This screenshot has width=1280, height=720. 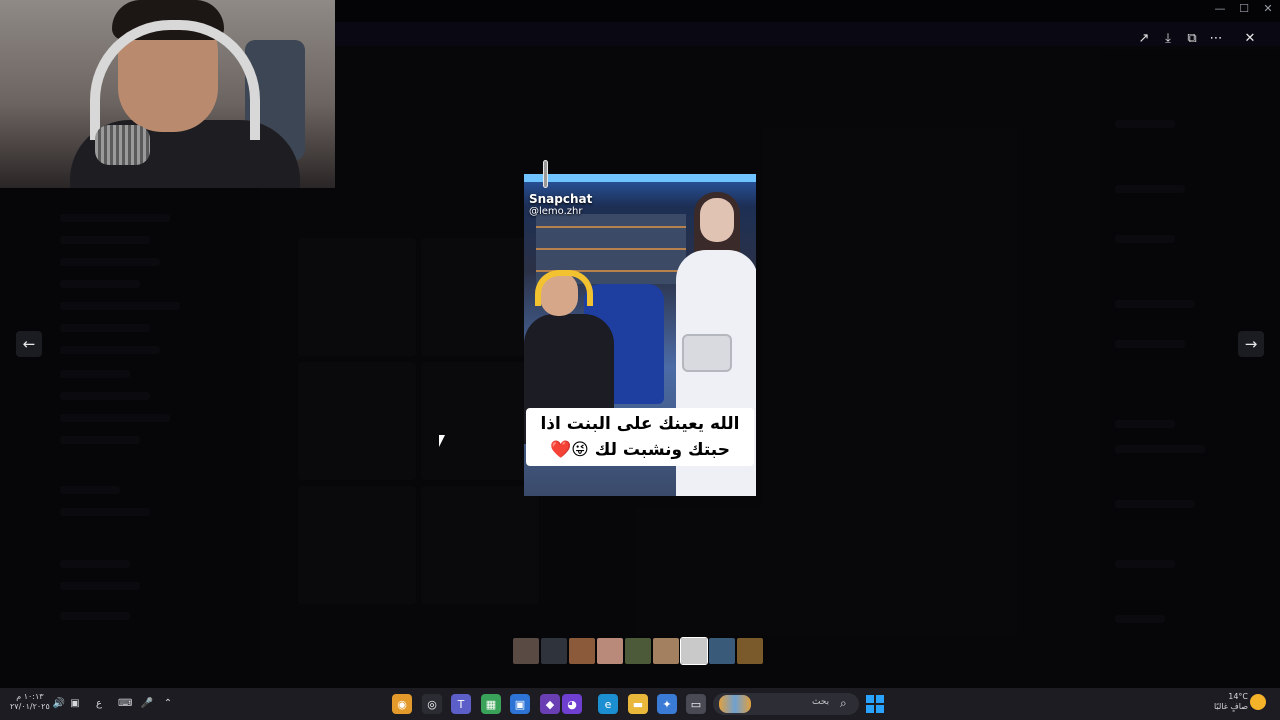 I want to click on chrome-icon: ◉, so click(x=402, y=704).